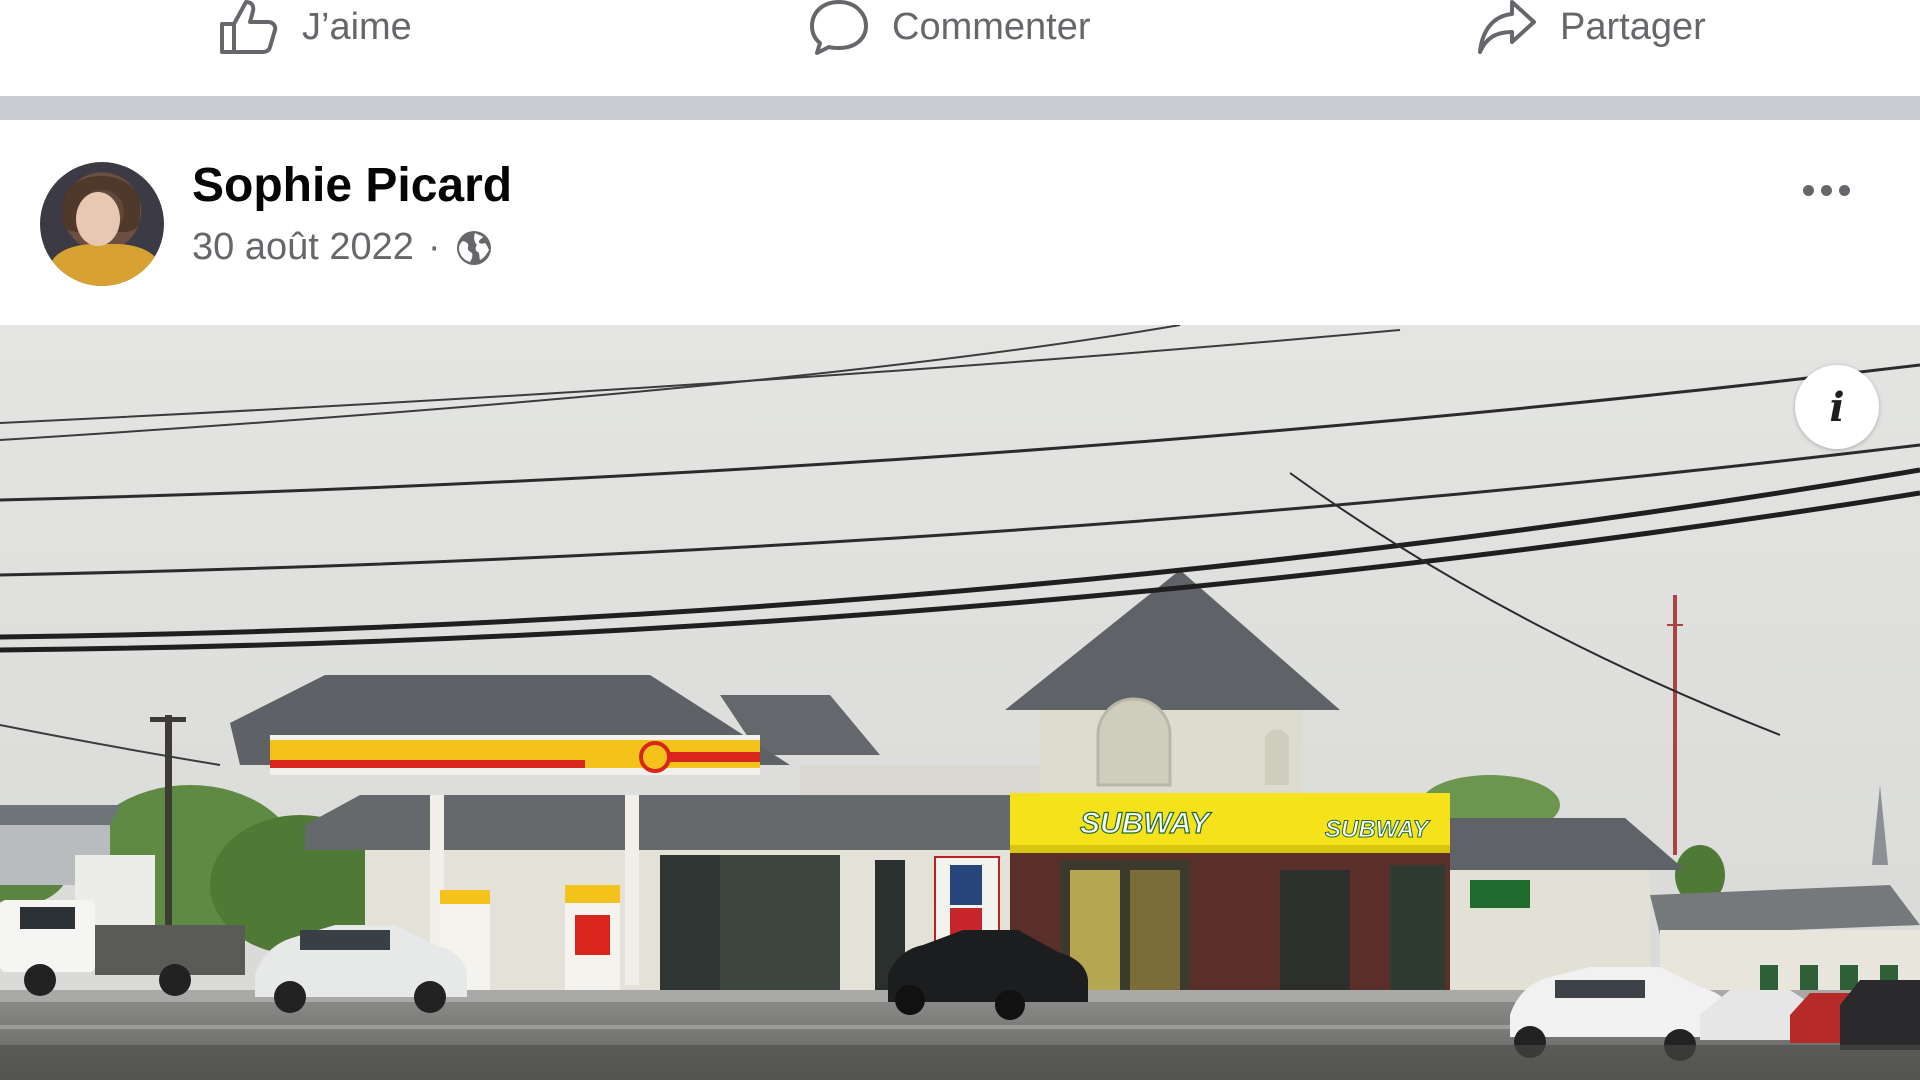 This screenshot has width=1920, height=1080. I want to click on subway-sign-secondary: SUBWAY, so click(1378, 829).